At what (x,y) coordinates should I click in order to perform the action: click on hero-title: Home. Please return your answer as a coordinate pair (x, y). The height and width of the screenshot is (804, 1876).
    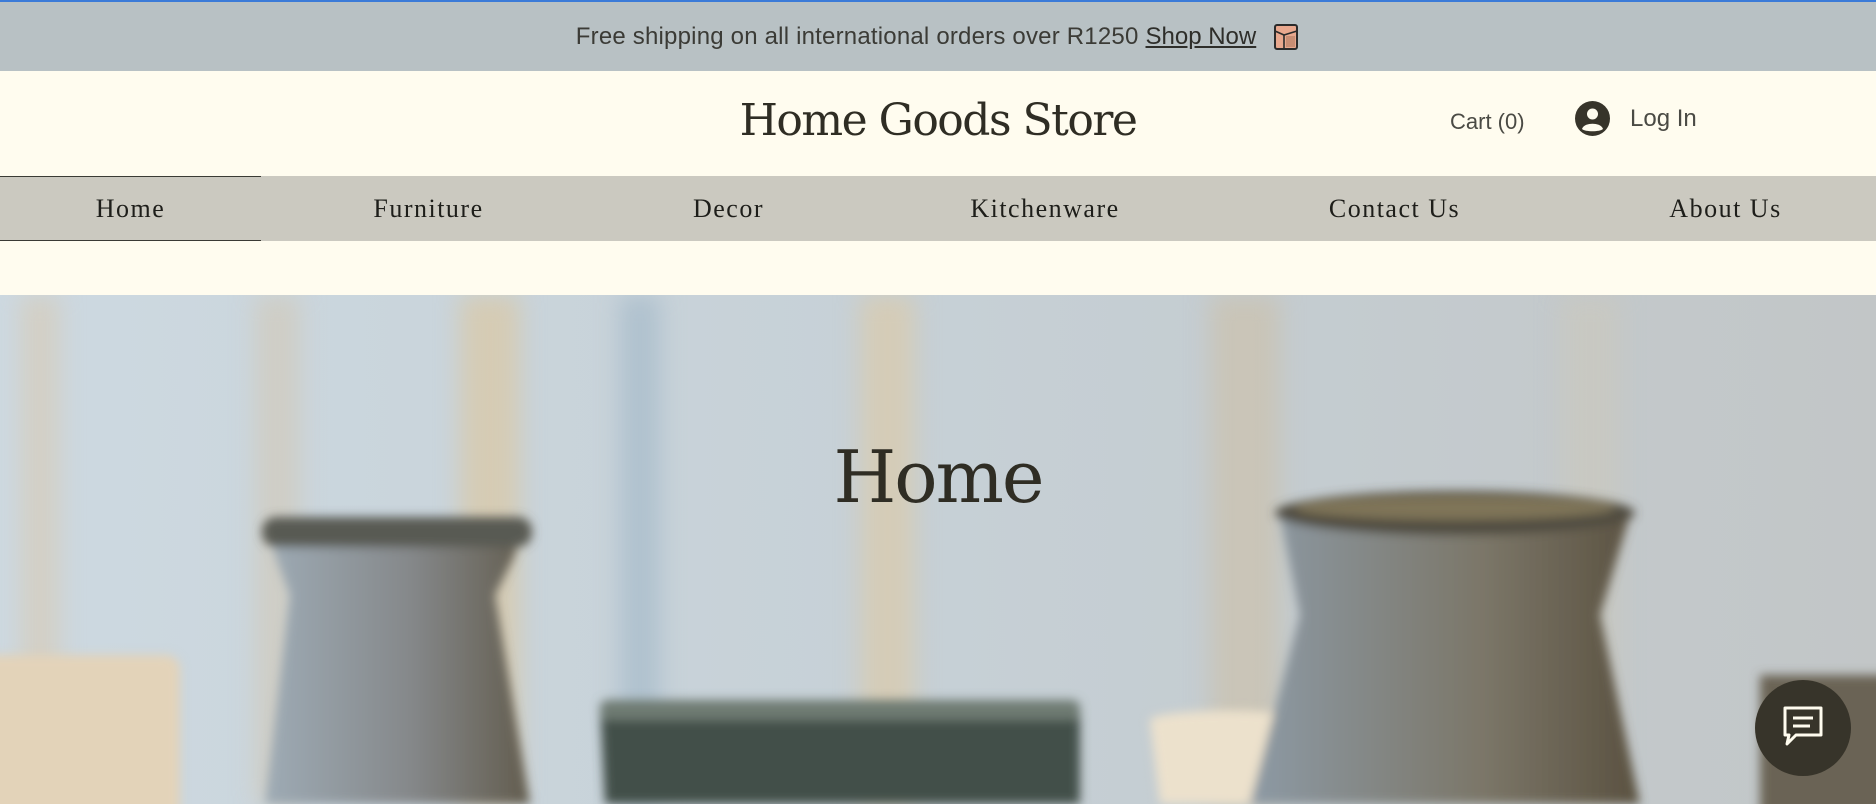
    Looking at the image, I should click on (938, 477).